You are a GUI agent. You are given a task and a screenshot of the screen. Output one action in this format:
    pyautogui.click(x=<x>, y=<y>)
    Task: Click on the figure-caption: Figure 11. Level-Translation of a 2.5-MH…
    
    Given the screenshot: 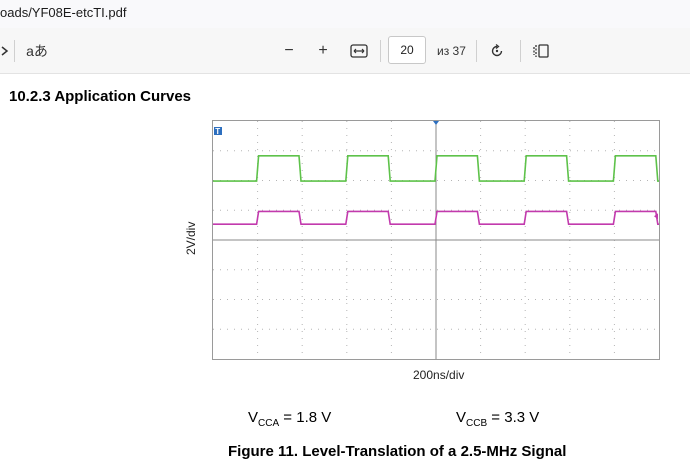 What is the action you would take?
    pyautogui.click(x=397, y=451)
    